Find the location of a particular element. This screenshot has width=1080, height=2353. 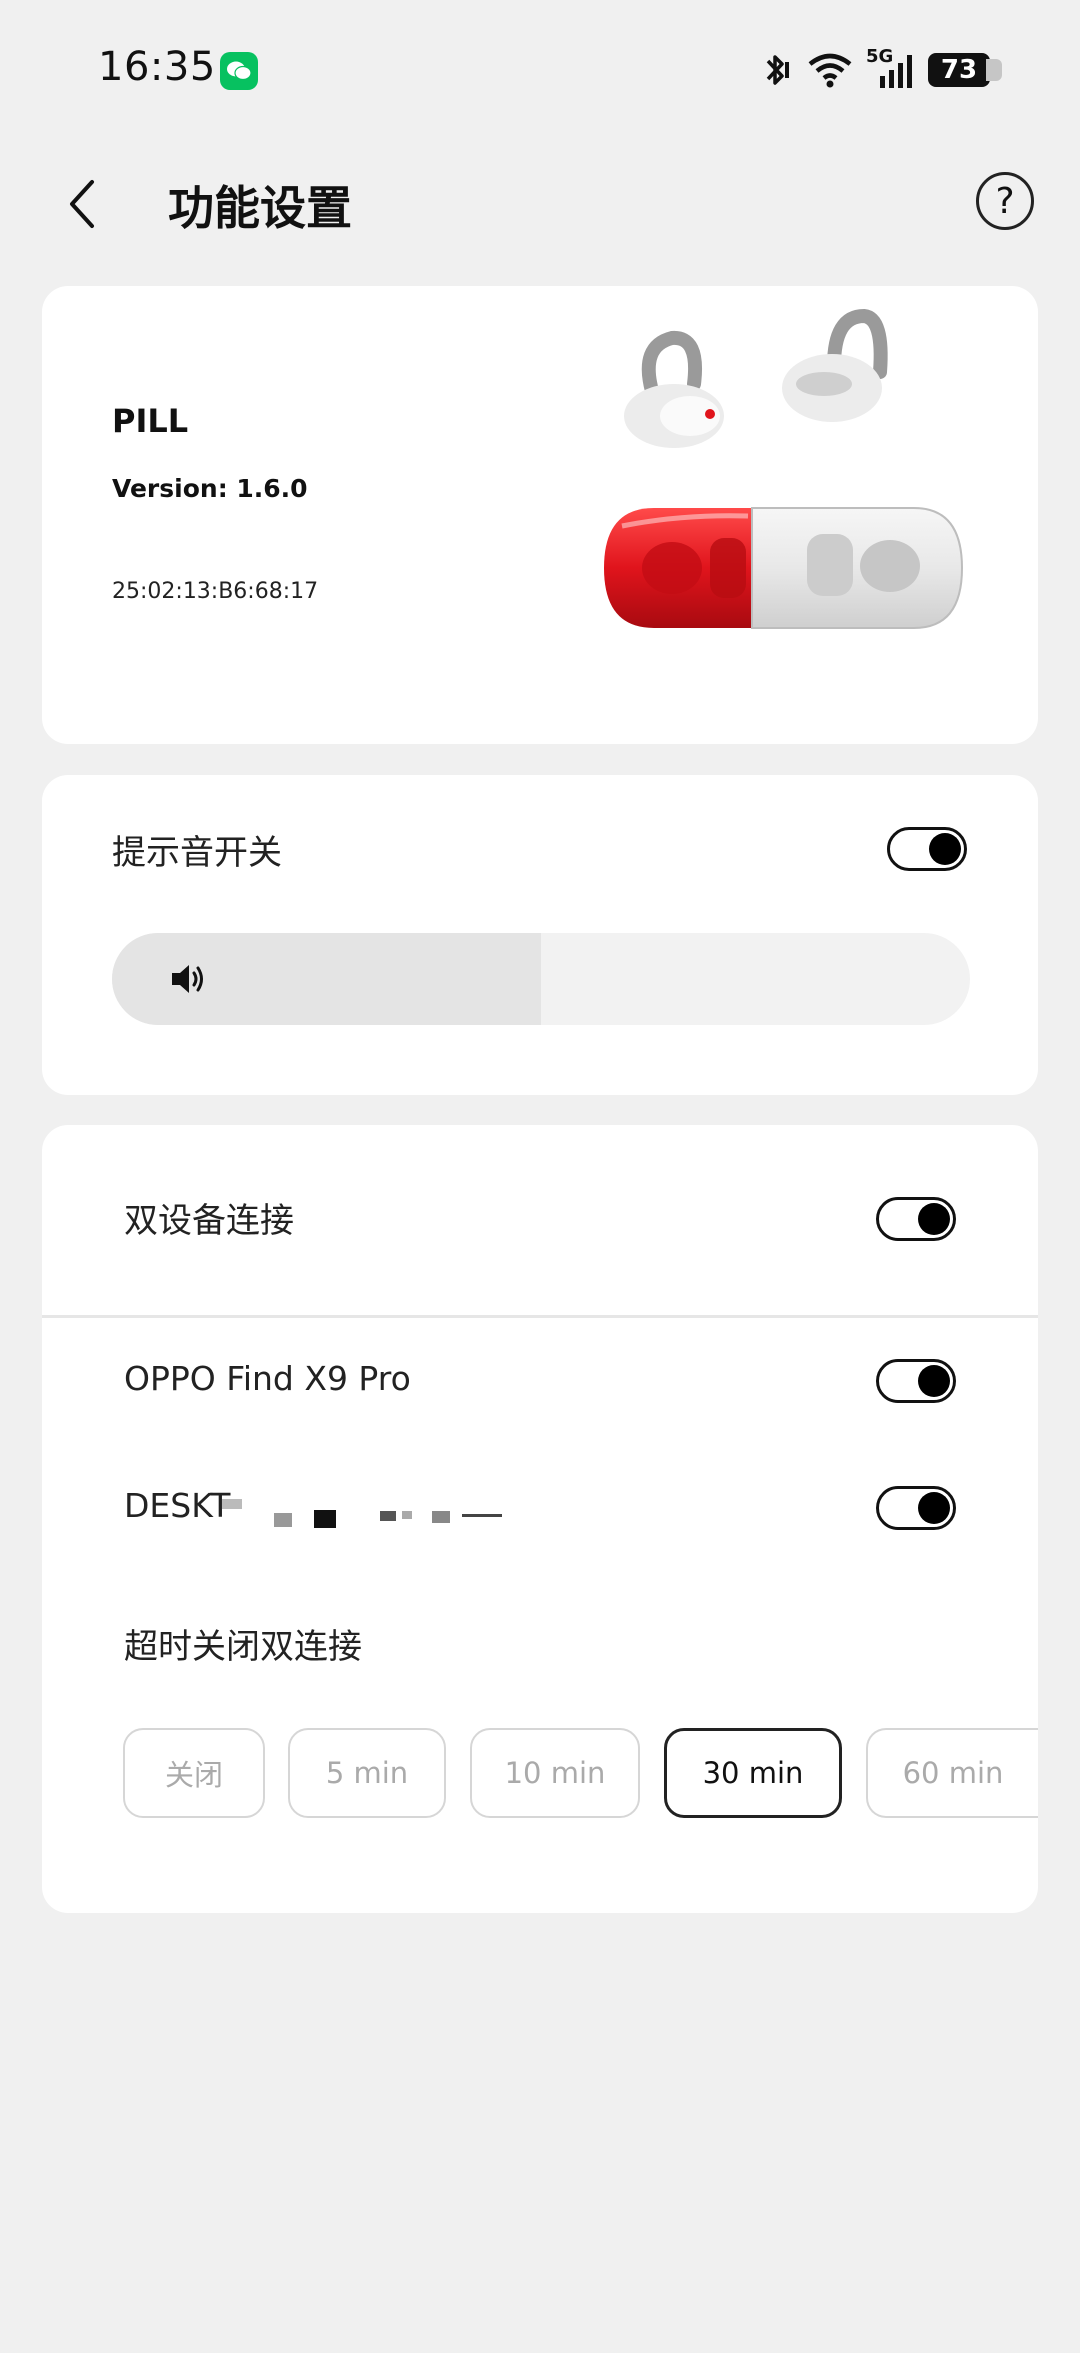

status-bar: 16:35 5G 73 is located at coordinates (540, 70).